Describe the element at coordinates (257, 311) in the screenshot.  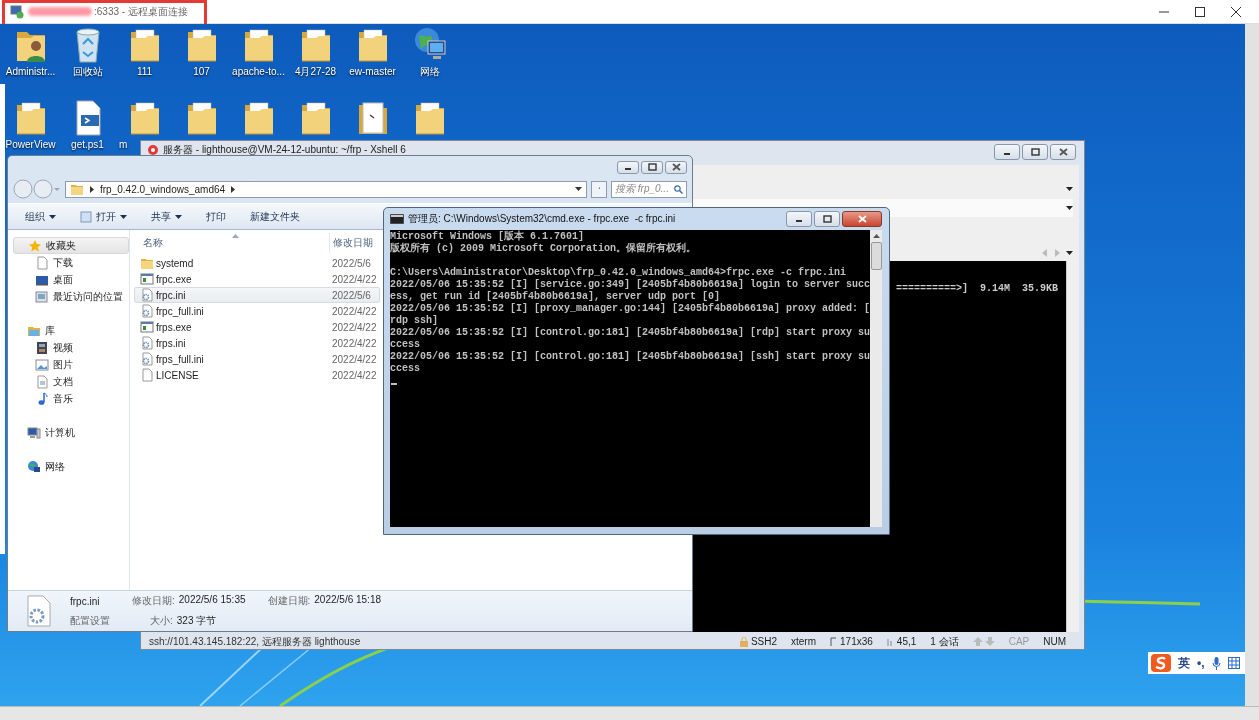
I see `file-row: frpc_full.ini 2022/4/22` at that location.